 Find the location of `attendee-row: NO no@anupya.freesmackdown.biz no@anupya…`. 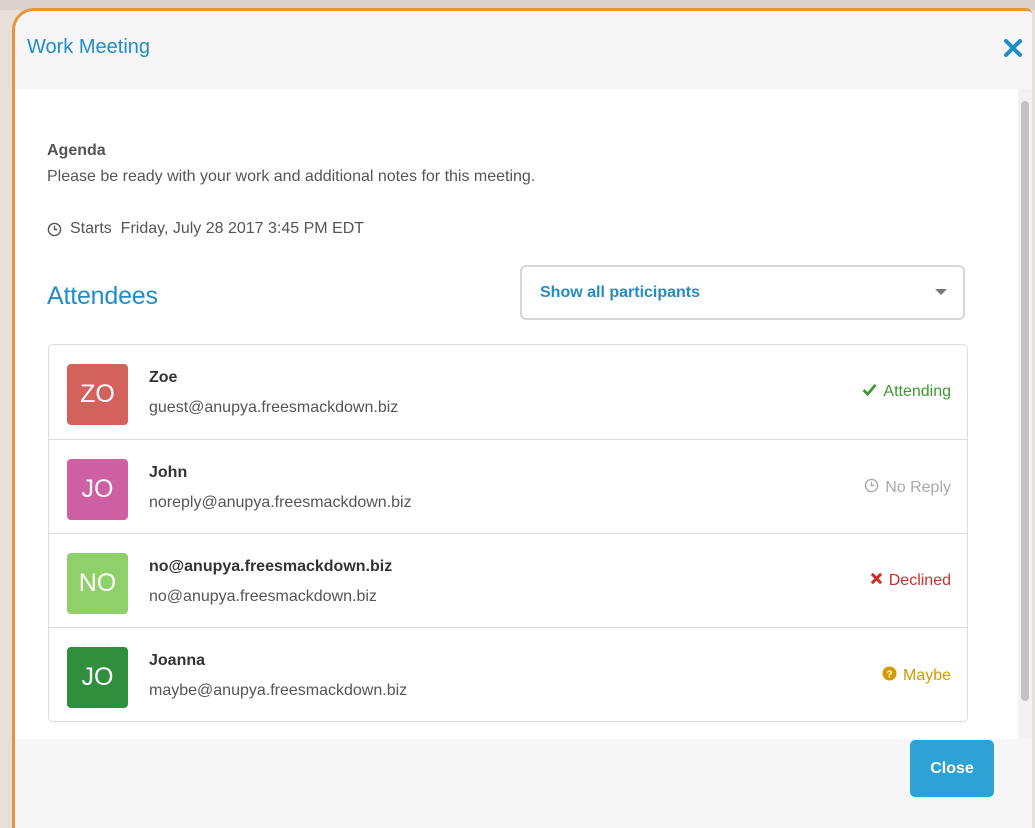

attendee-row: NO no@anupya.freesmackdown.biz no@anupya… is located at coordinates (508, 580).